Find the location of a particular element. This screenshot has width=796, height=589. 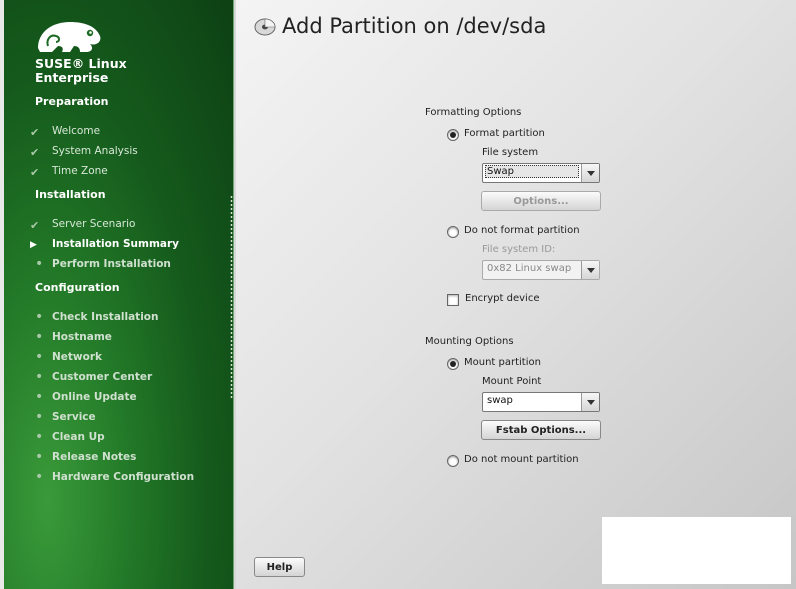

mount-point-value: swap is located at coordinates (500, 400).